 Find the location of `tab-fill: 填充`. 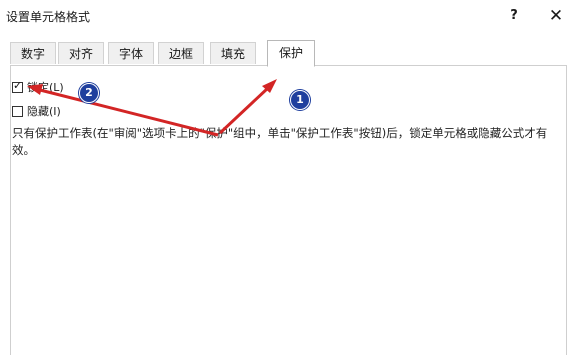

tab-fill: 填充 is located at coordinates (233, 53).